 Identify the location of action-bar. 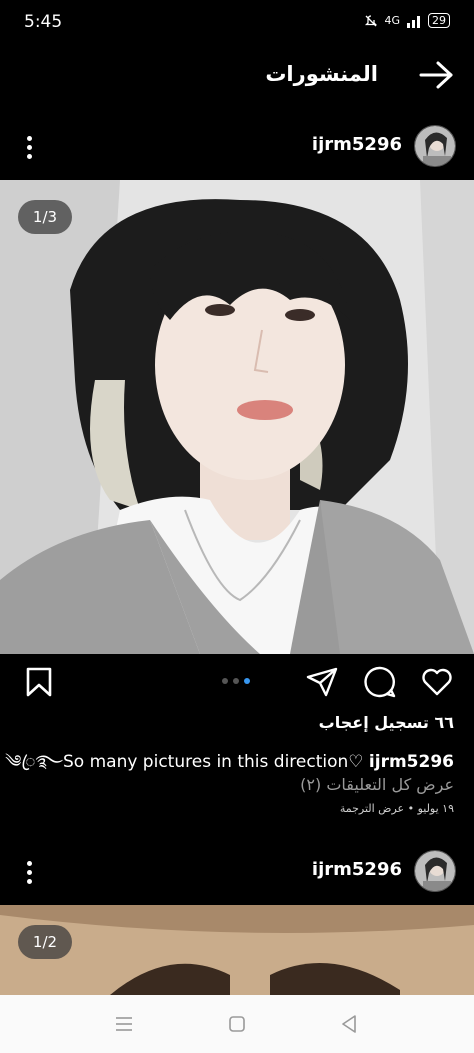
(237, 684).